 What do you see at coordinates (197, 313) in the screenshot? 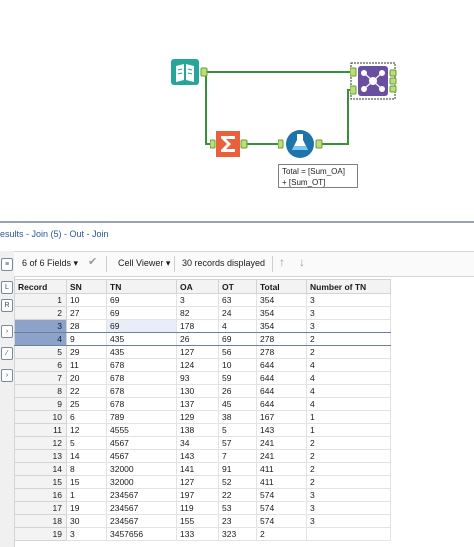
I see `table-cell: 82` at bounding box center [197, 313].